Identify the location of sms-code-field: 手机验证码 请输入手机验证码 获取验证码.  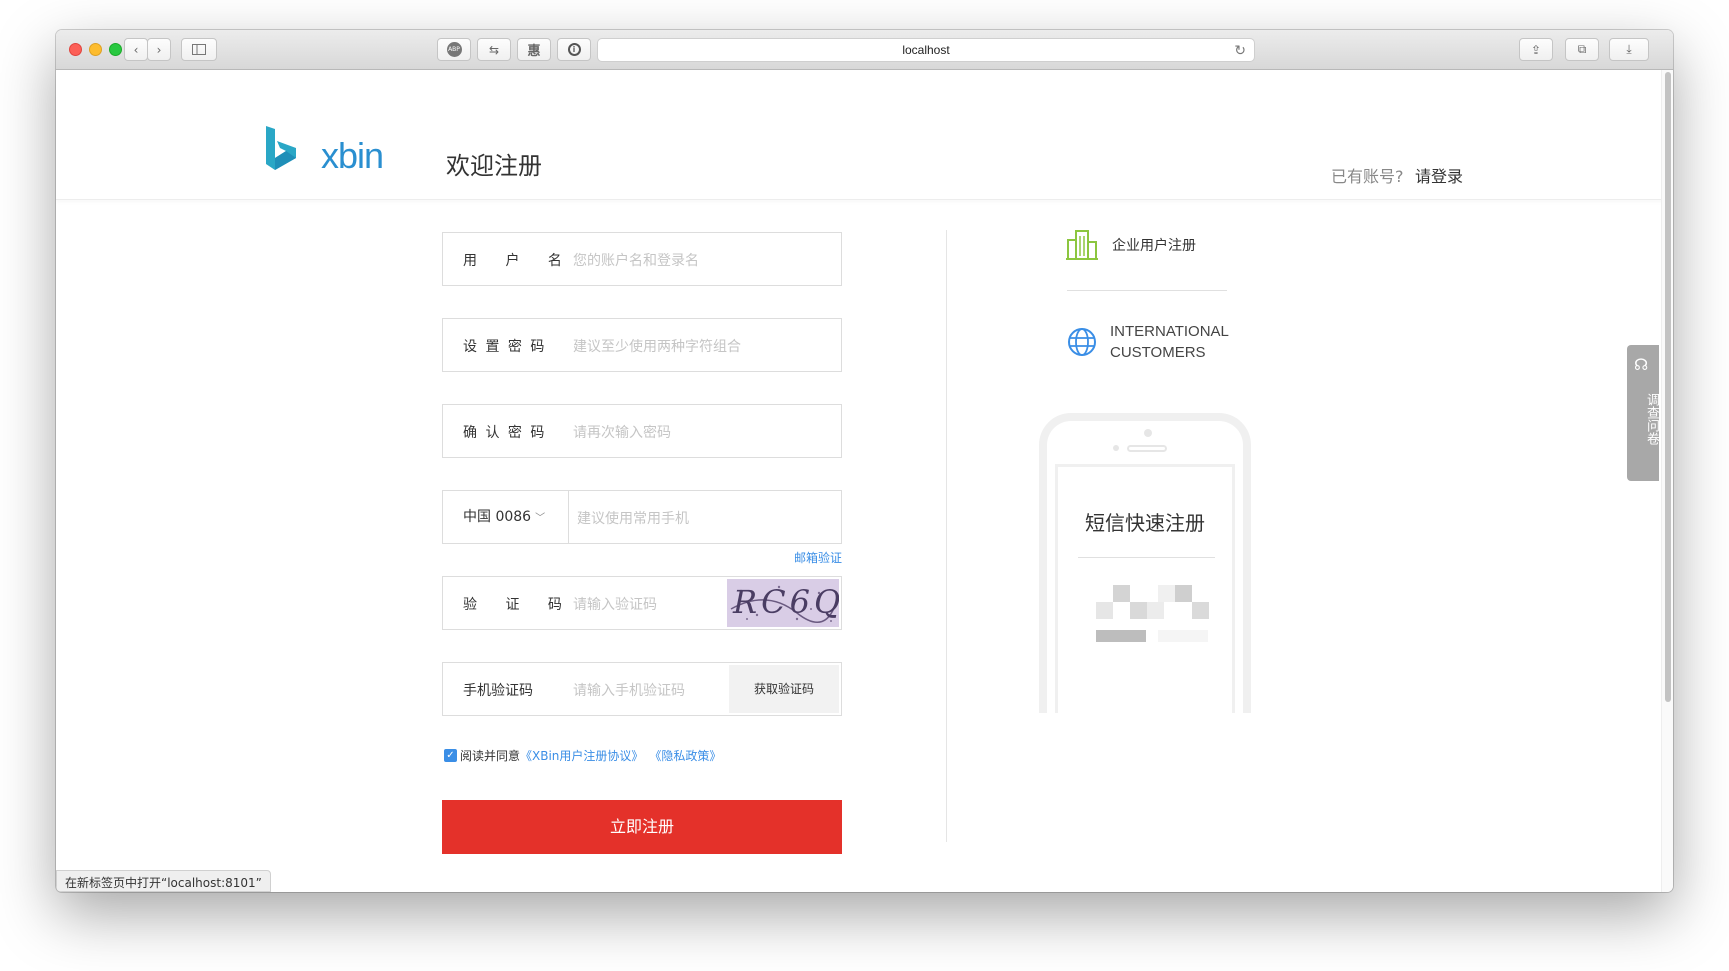
(642, 689).